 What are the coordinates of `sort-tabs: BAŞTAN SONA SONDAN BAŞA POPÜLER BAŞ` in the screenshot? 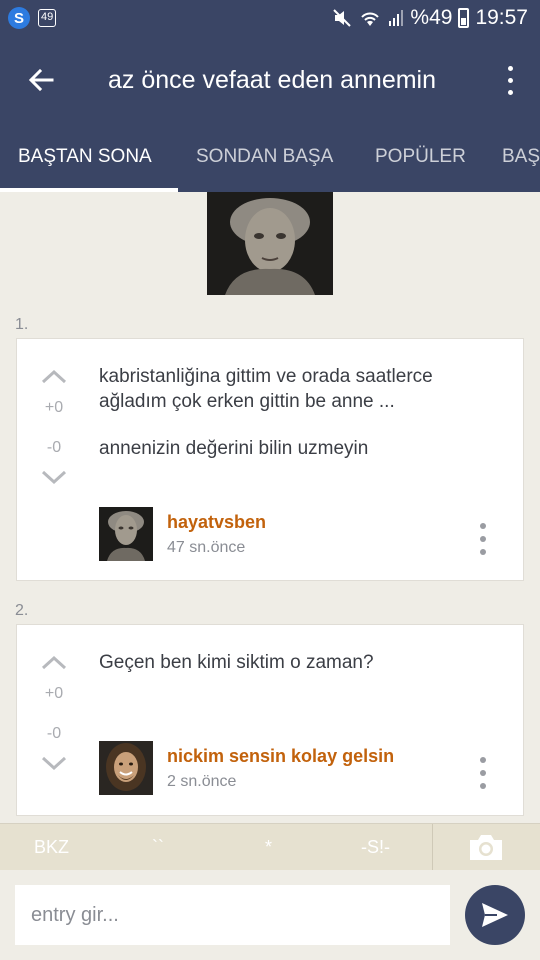 It's located at (270, 164).